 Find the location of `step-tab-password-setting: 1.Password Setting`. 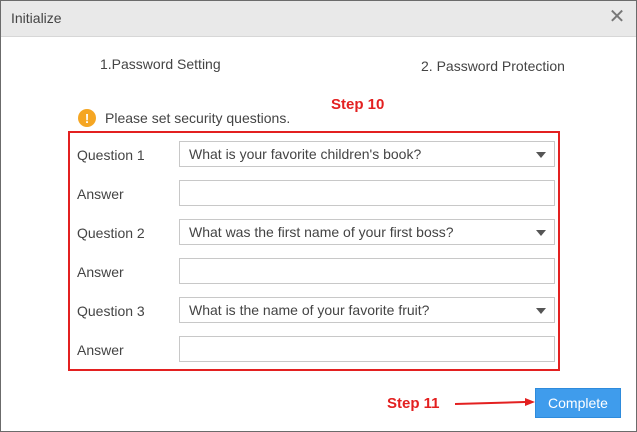

step-tab-password-setting: 1.Password Setting is located at coordinates (160, 64).